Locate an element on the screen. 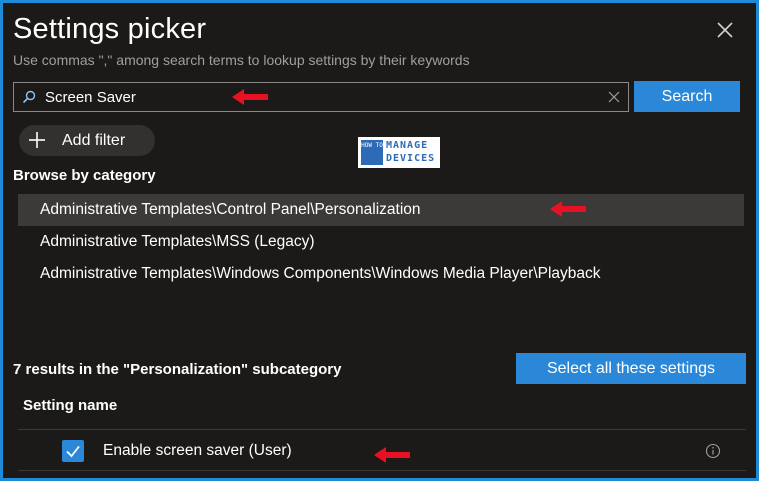 This screenshot has height=481, width=759. category-item-mss-legacy: Administrative Templates\MSS (Legacy) is located at coordinates (381, 242).